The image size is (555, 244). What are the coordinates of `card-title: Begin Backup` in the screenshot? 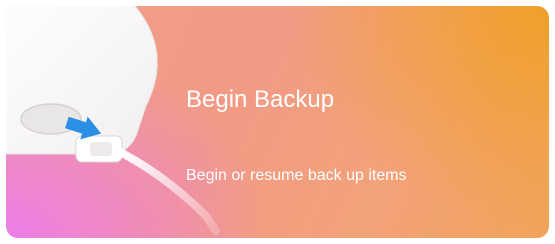 It's located at (260, 99).